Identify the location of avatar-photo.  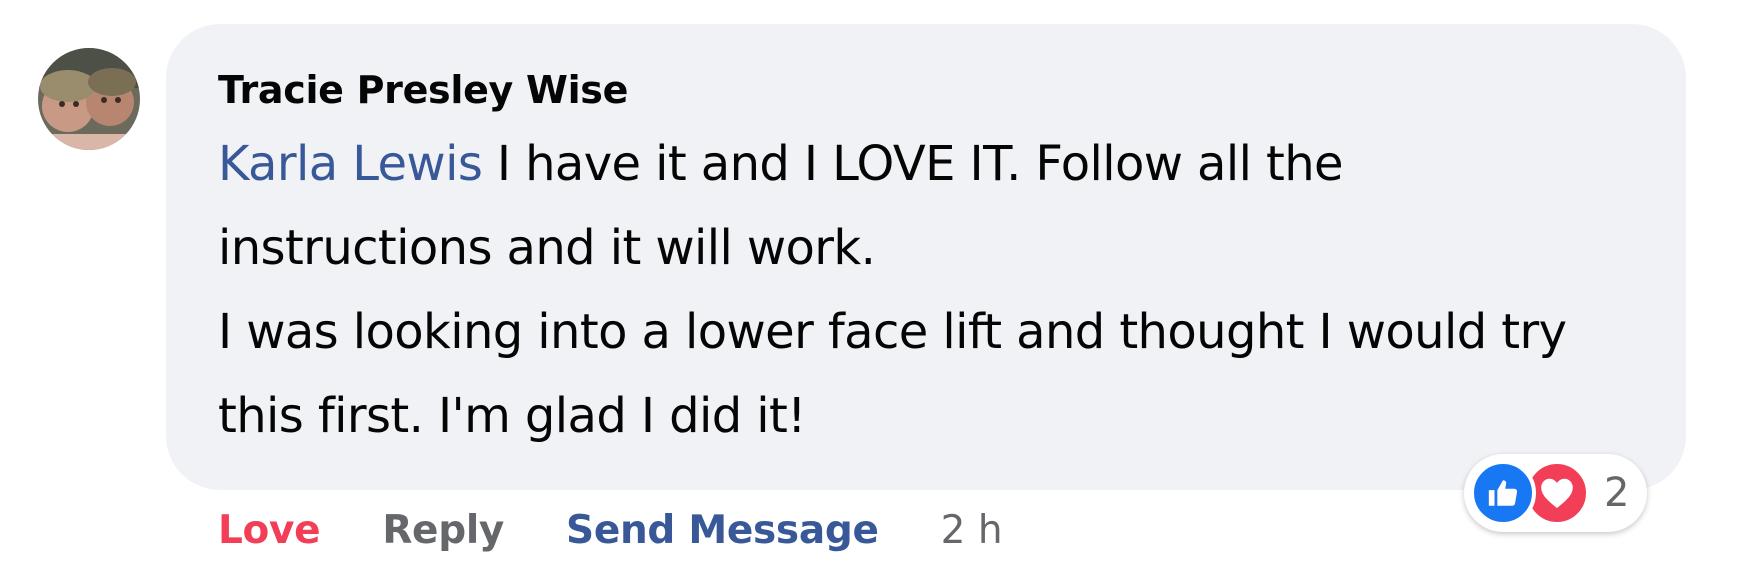
(89, 99).